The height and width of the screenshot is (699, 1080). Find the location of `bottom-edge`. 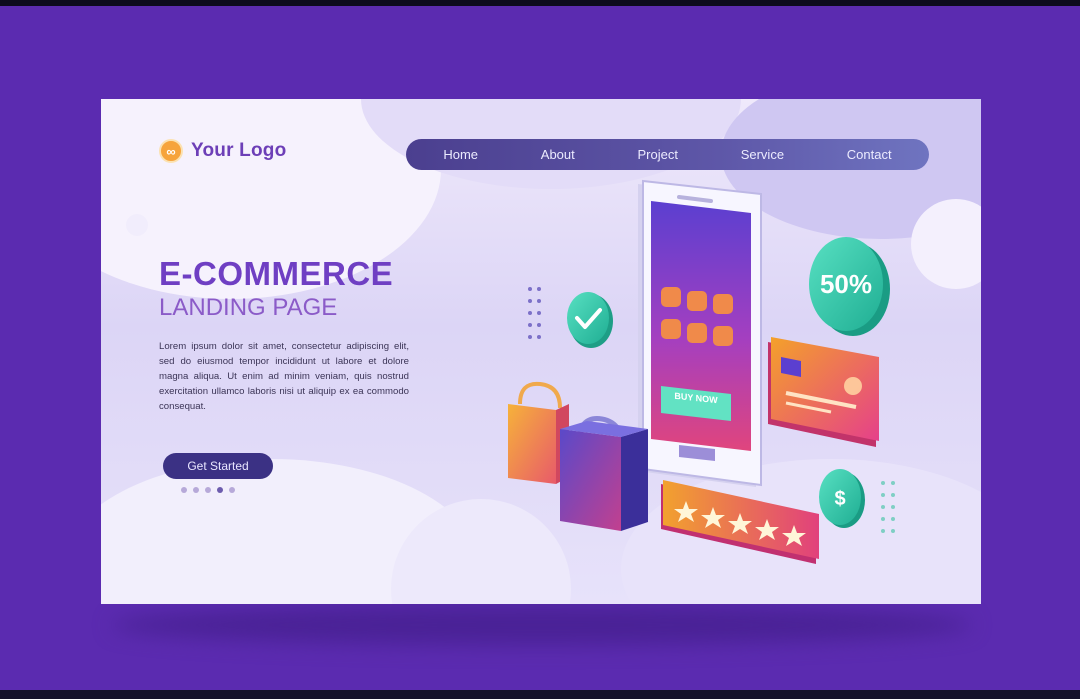

bottom-edge is located at coordinates (540, 694).